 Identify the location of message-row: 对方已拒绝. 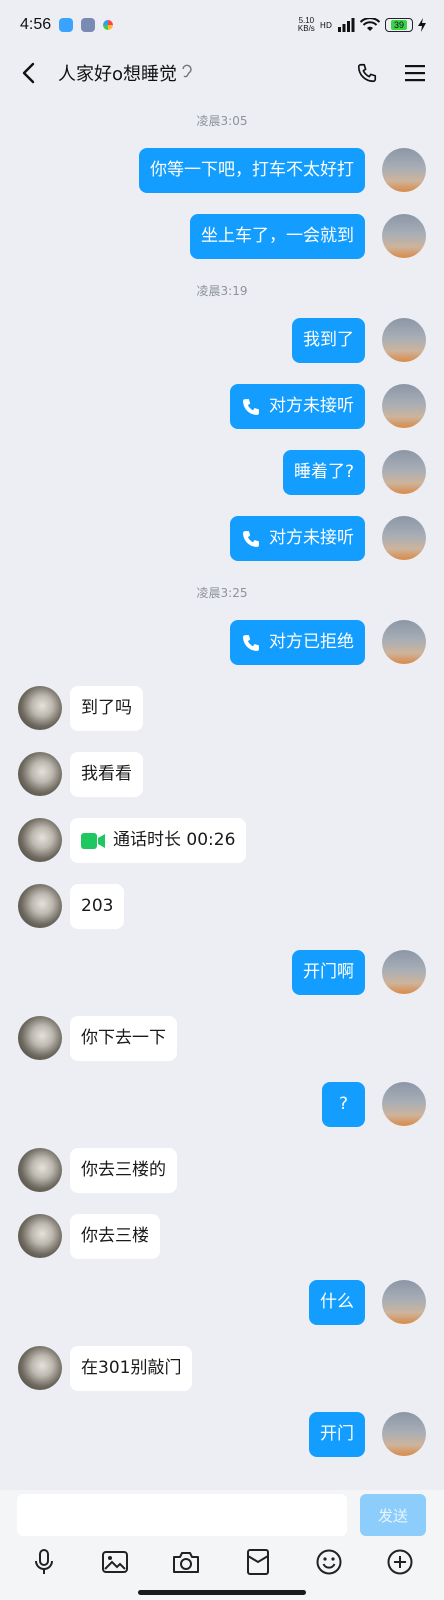
(222, 643).